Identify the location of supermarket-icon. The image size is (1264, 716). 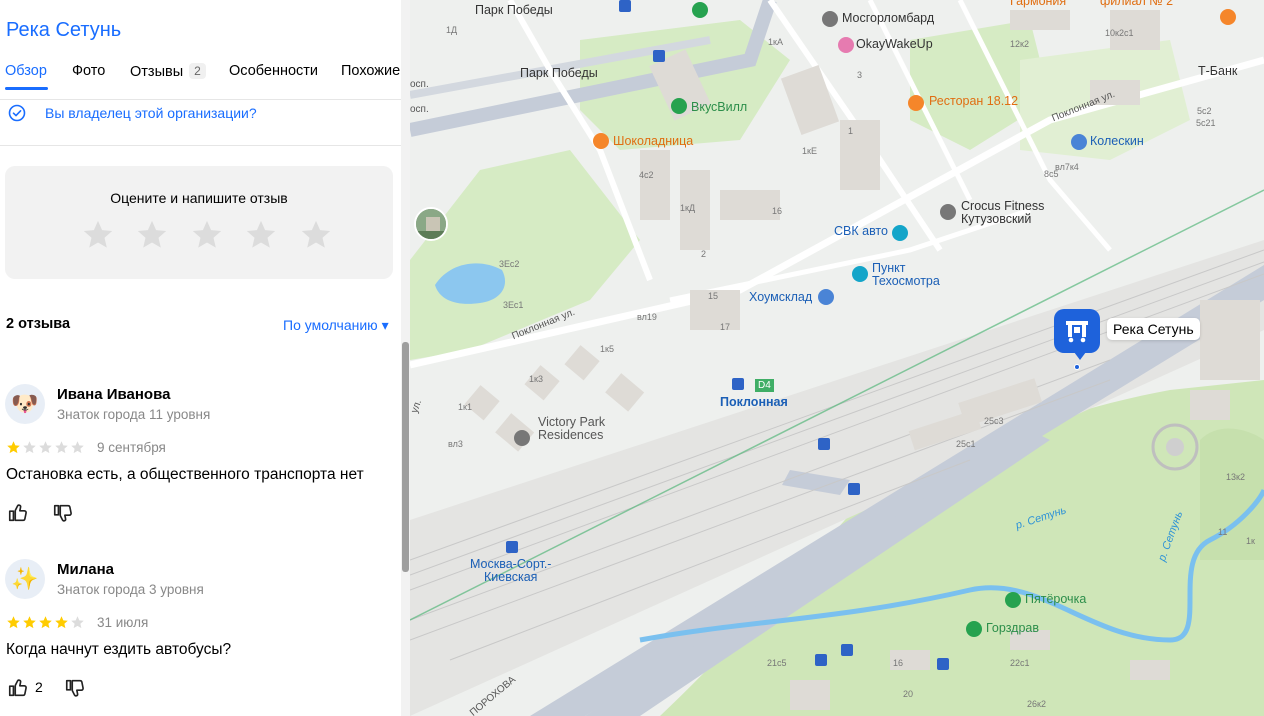
(1013, 600).